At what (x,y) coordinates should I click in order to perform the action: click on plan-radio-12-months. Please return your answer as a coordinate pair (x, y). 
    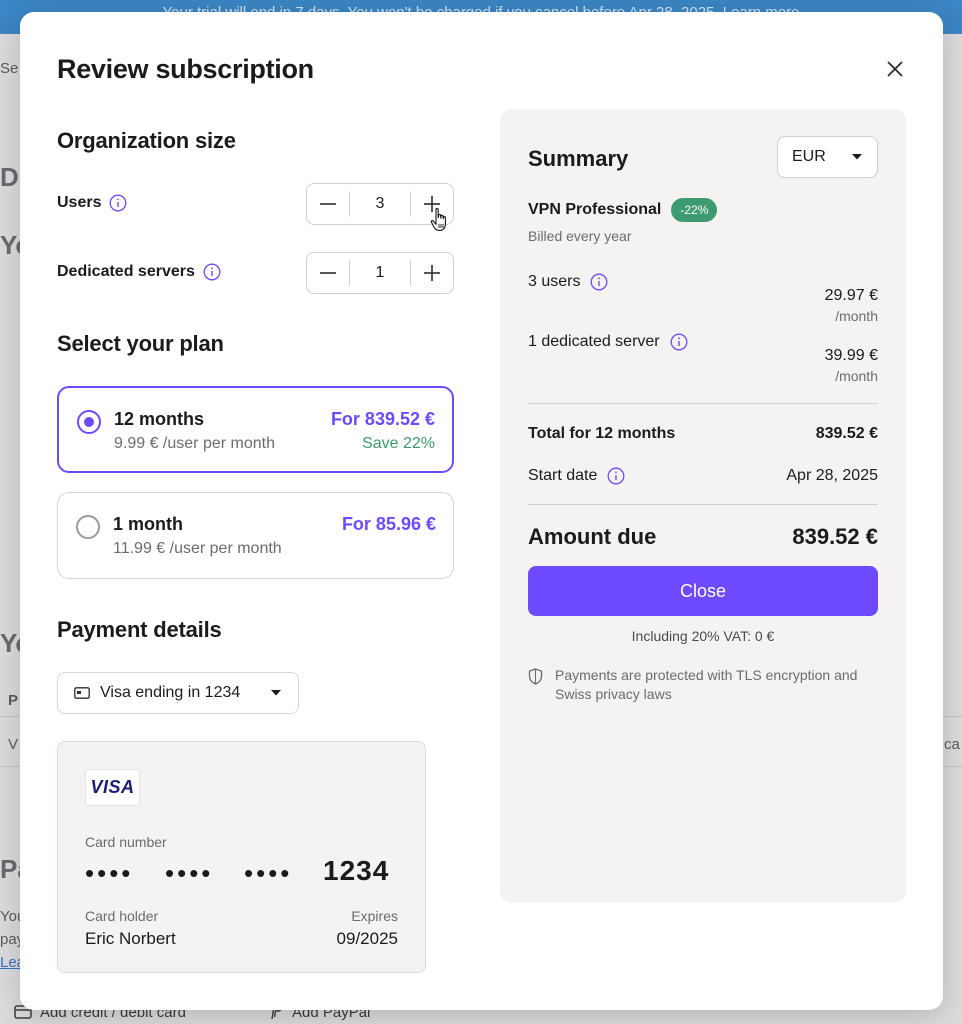
    Looking at the image, I should click on (89, 422).